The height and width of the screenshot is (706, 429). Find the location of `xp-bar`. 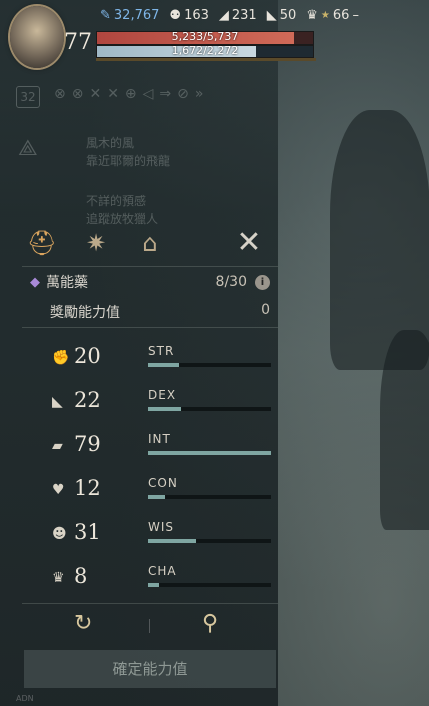

xp-bar is located at coordinates (206, 59).